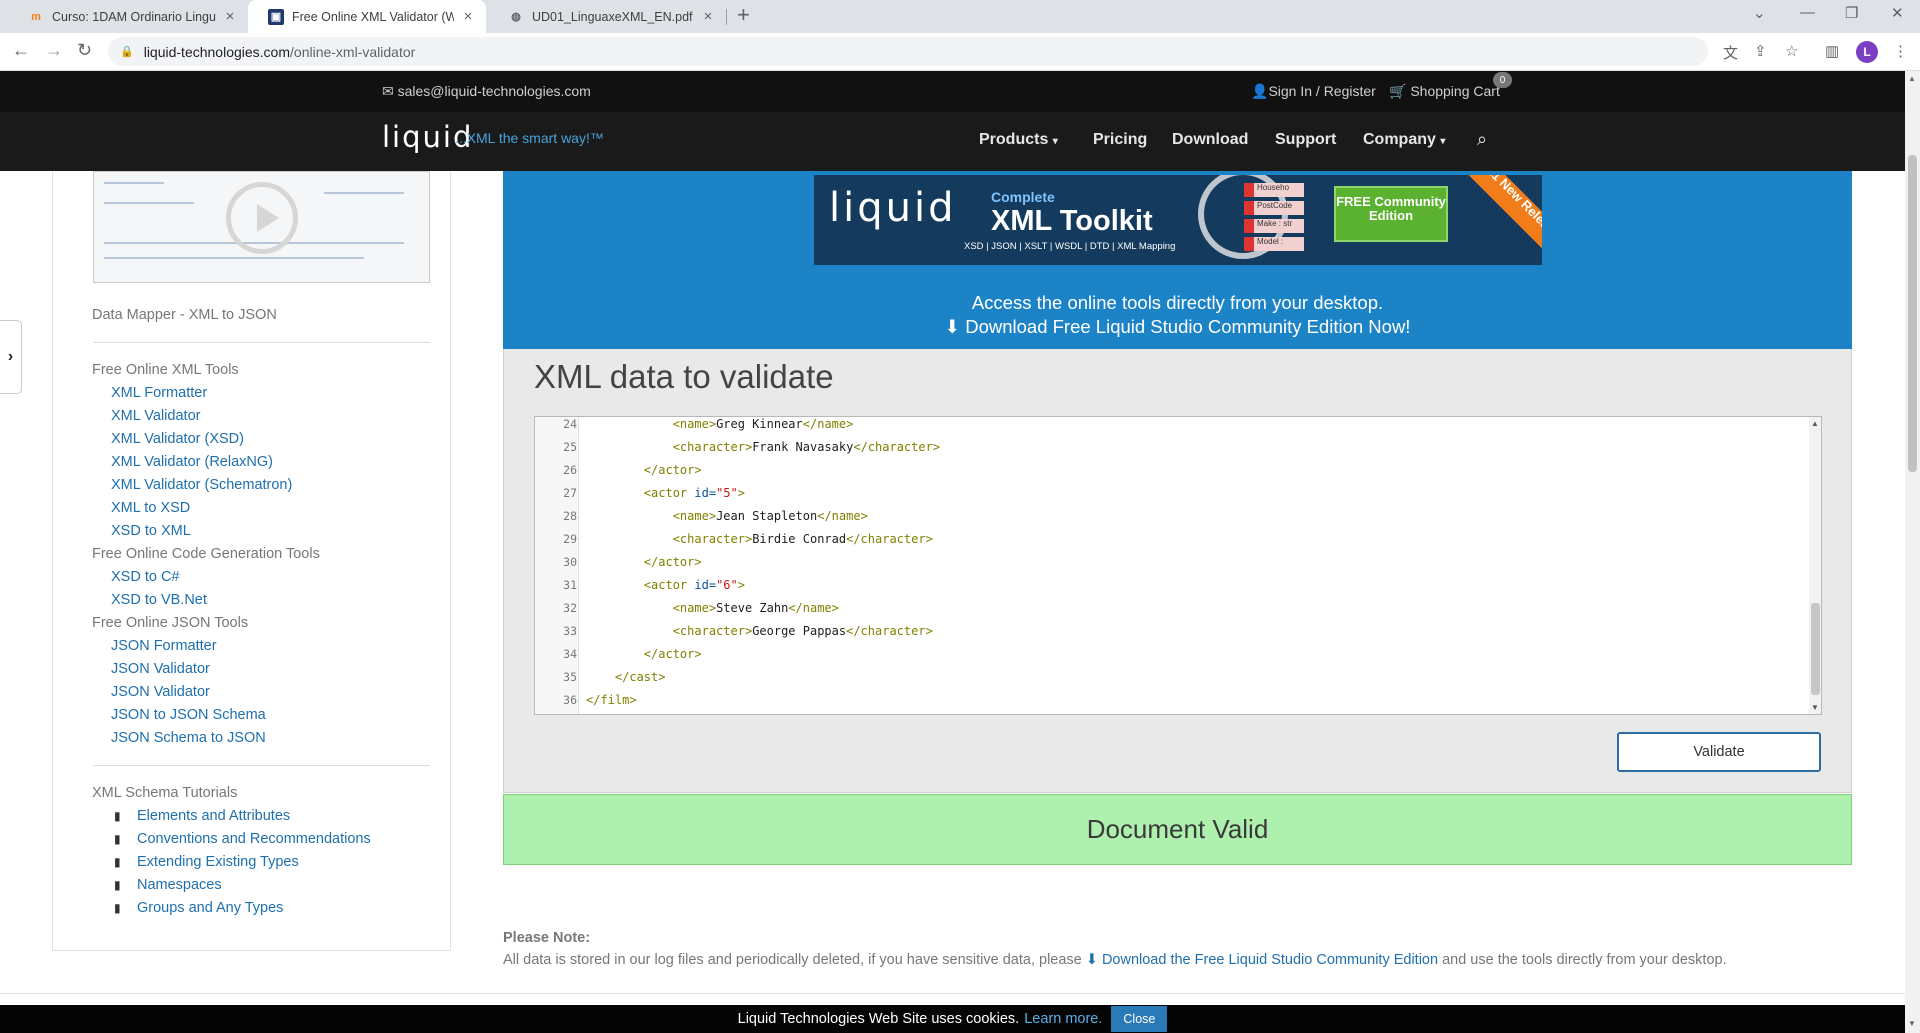 Image resolution: width=1920 pixels, height=1033 pixels. What do you see at coordinates (799, 631) in the screenshot?
I see `xml-text: George Pappas` at bounding box center [799, 631].